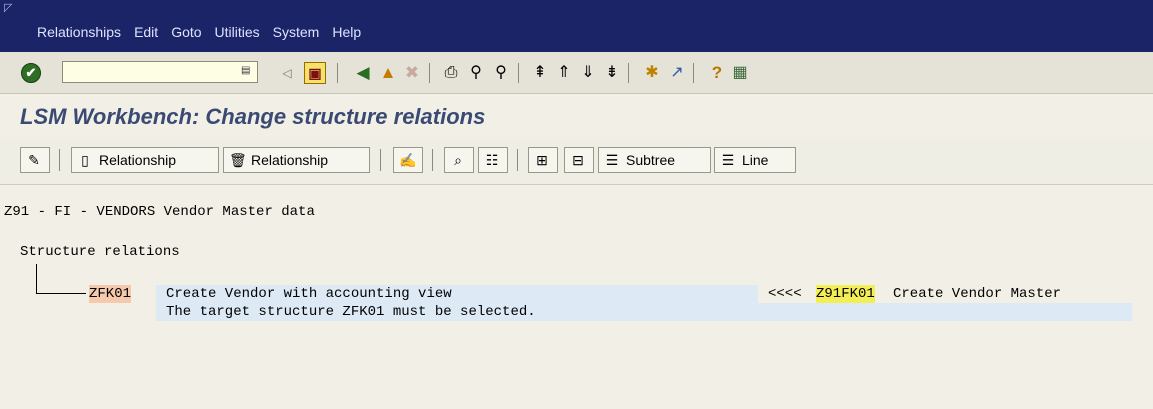  I want to click on hierarchy-icon: ☷, so click(492, 160).